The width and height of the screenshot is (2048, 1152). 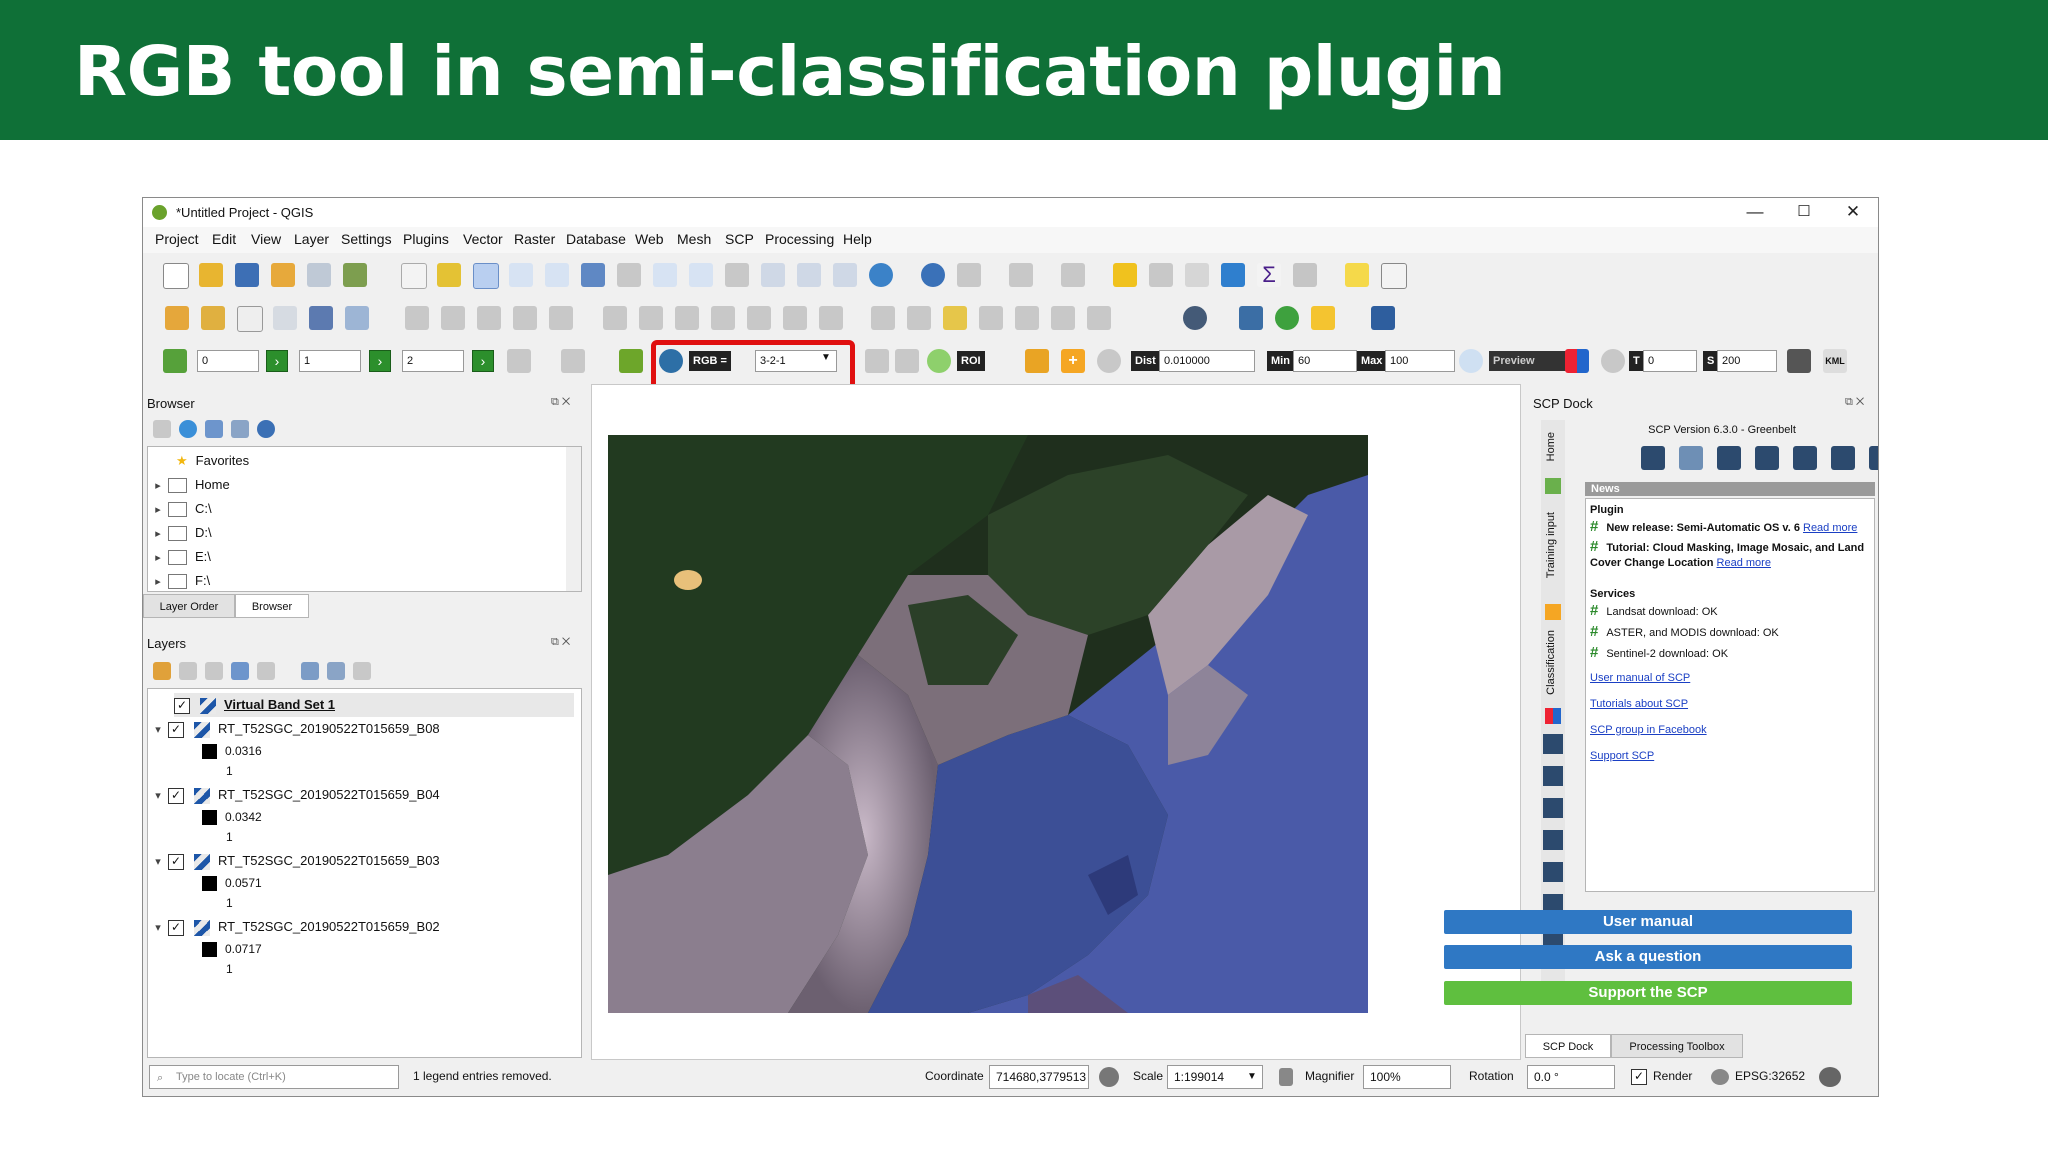 I want to click on link-tutorials: Tutorials about SCP, so click(x=1639, y=704).